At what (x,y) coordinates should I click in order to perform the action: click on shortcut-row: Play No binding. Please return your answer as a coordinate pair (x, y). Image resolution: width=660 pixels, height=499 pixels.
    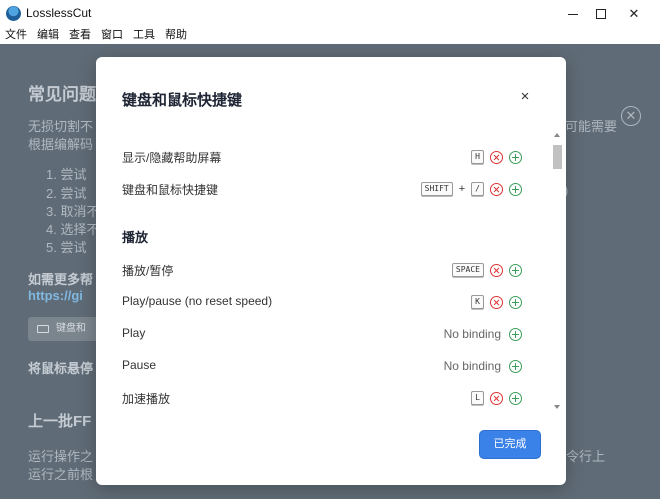
    Looking at the image, I should click on (322, 334).